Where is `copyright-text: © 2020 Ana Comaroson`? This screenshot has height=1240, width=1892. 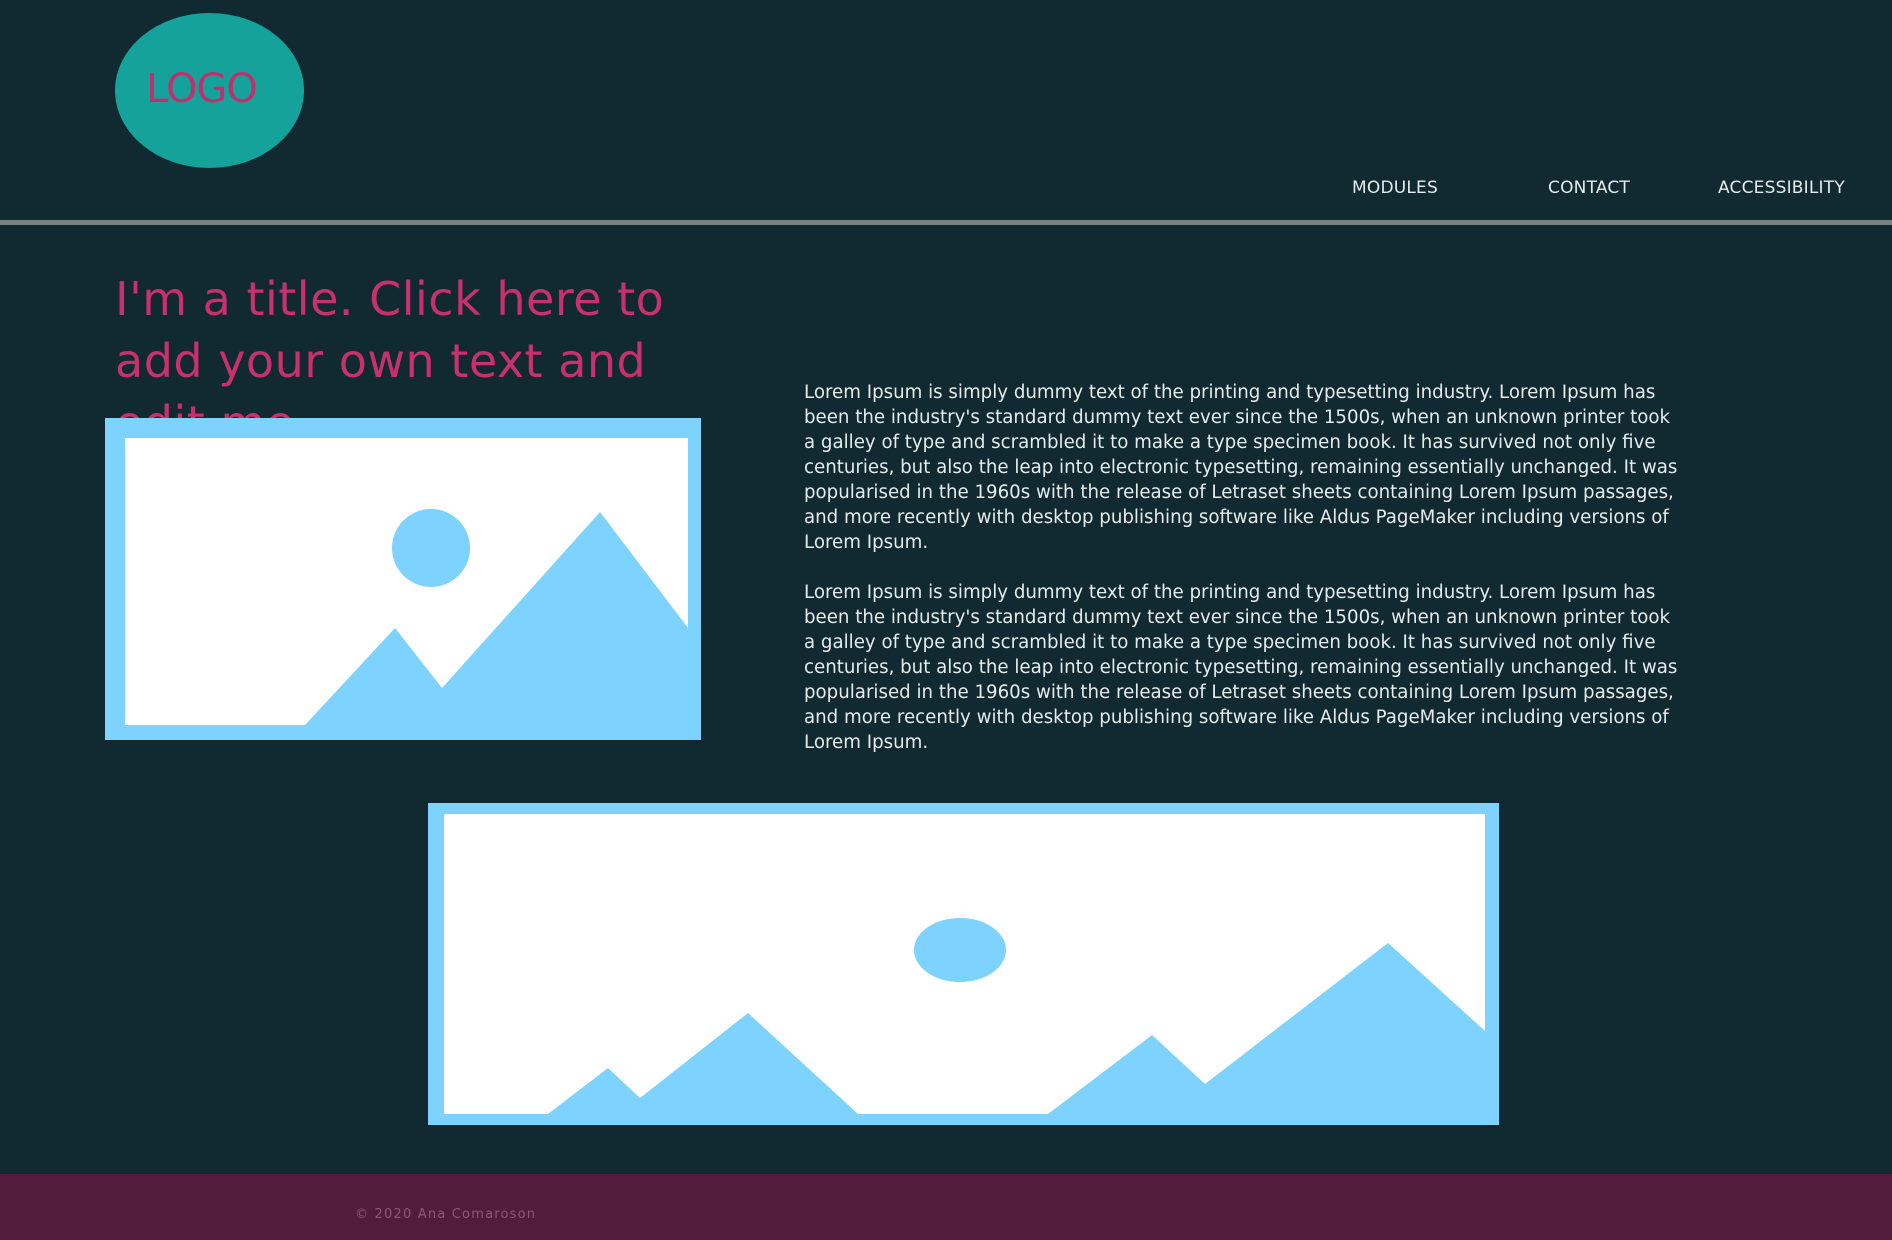
copyright-text: © 2020 Ana Comaroson is located at coordinates (446, 1214).